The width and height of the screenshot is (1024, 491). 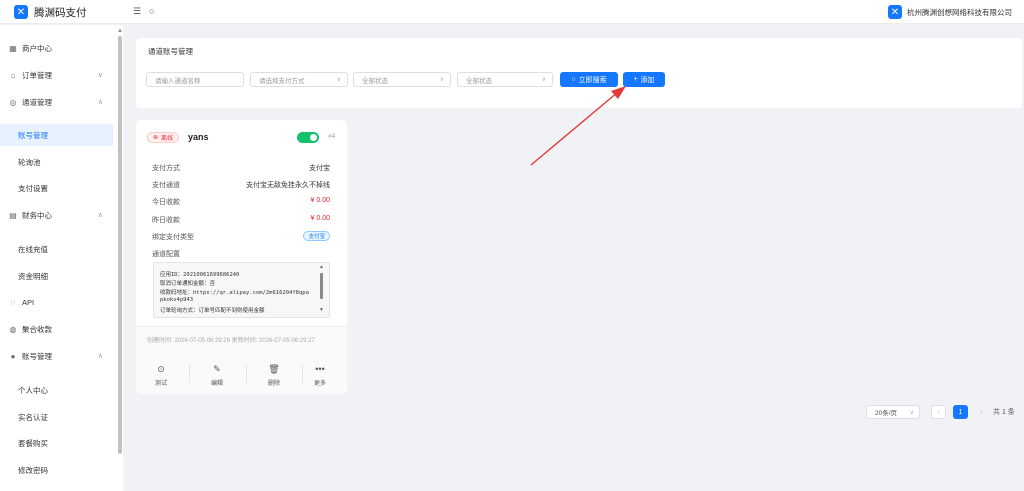 I want to click on sidebar-item-label: 套餐购买, so click(x=33, y=443).